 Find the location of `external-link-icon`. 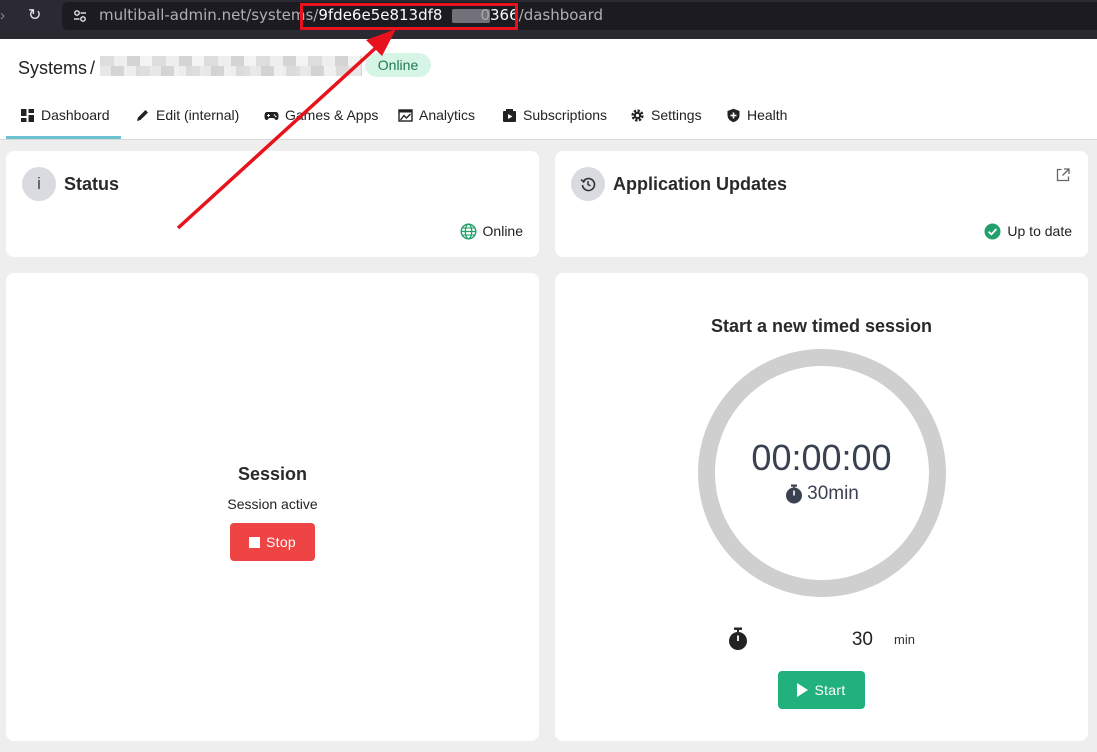

external-link-icon is located at coordinates (1063, 175).